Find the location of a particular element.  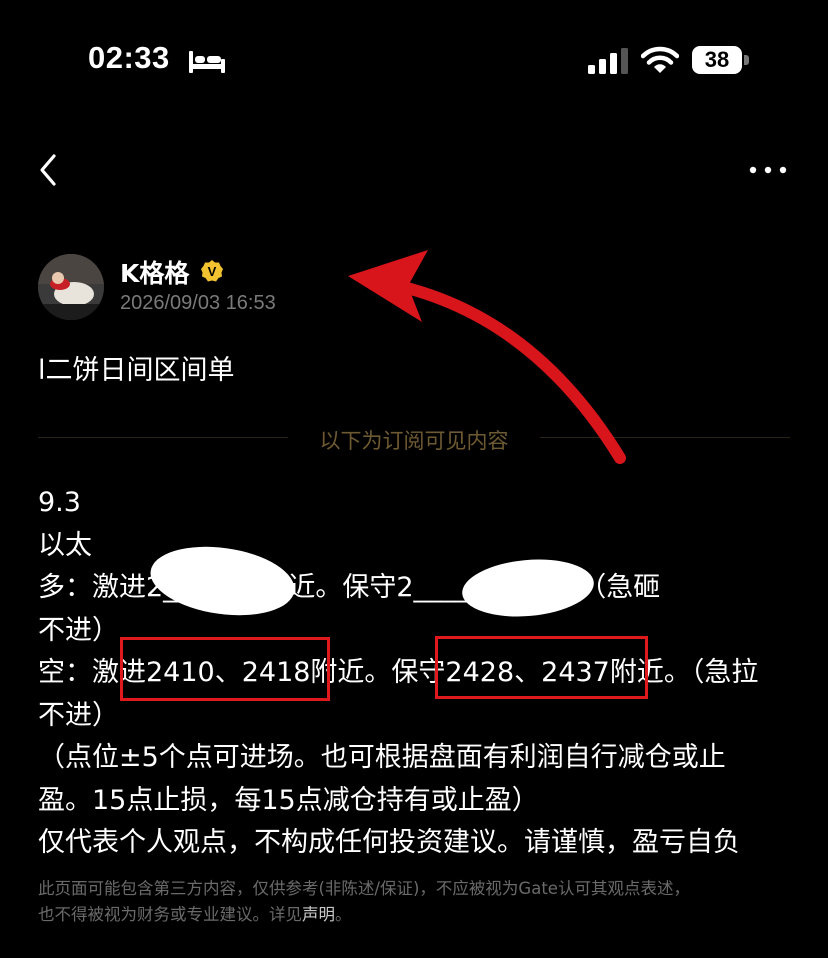

status-time: 02:33 is located at coordinates (129, 57).